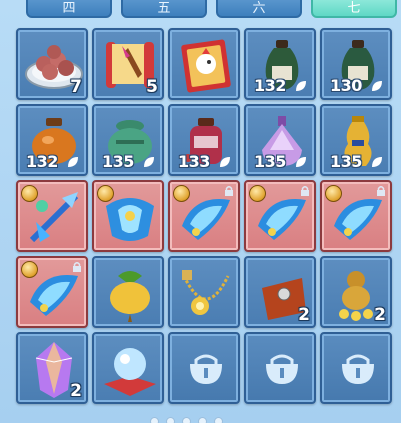 The image size is (401, 423). What do you see at coordinates (128, 64) in the screenshot?
I see `inventory-slot: 5` at bounding box center [128, 64].